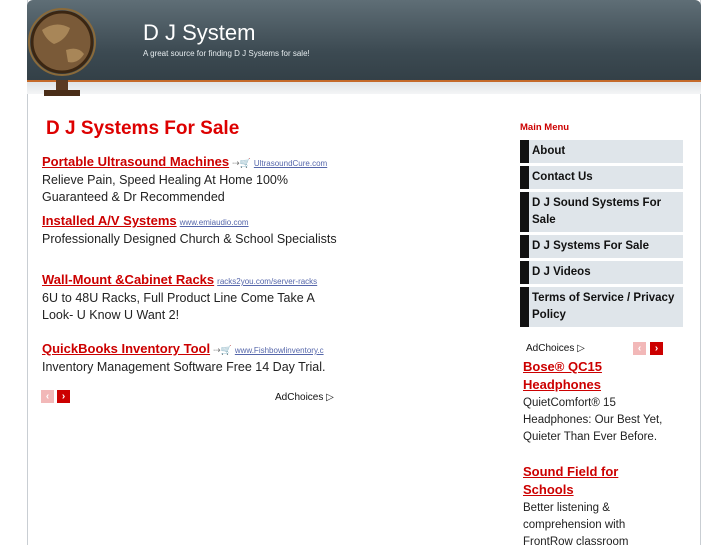 This screenshot has height=551, width=727. I want to click on ads-next-button: ›, so click(63, 396).